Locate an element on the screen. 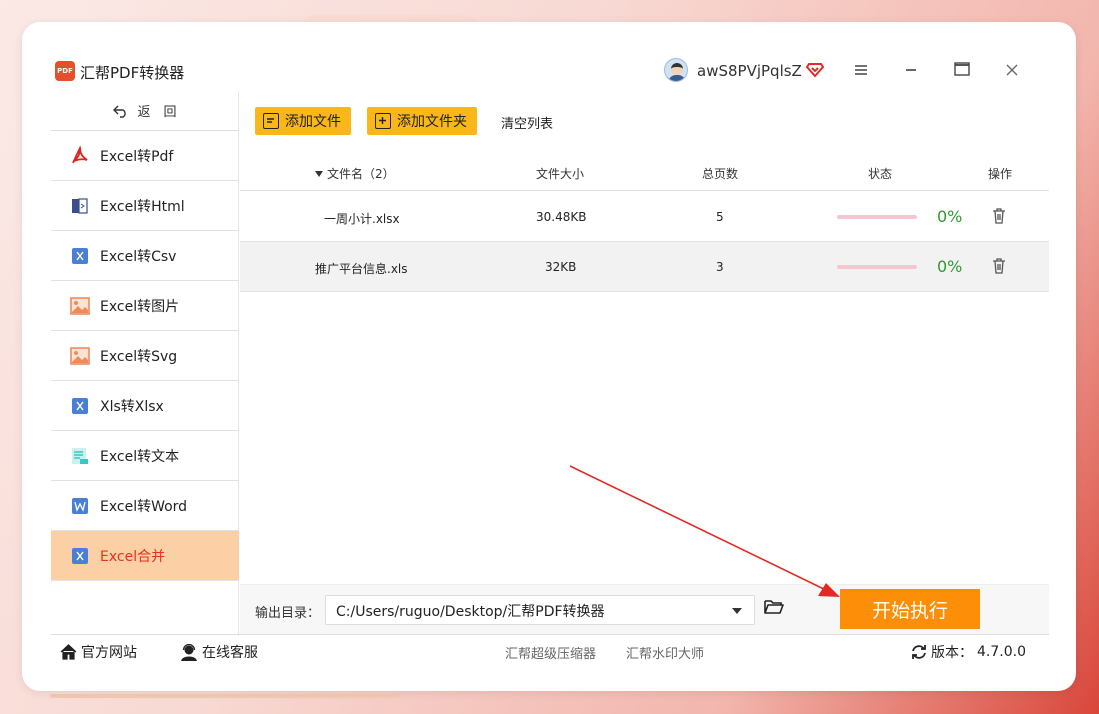 The image size is (1099, 714). sidebar-item-label: Xls转Xlsx is located at coordinates (132, 406).